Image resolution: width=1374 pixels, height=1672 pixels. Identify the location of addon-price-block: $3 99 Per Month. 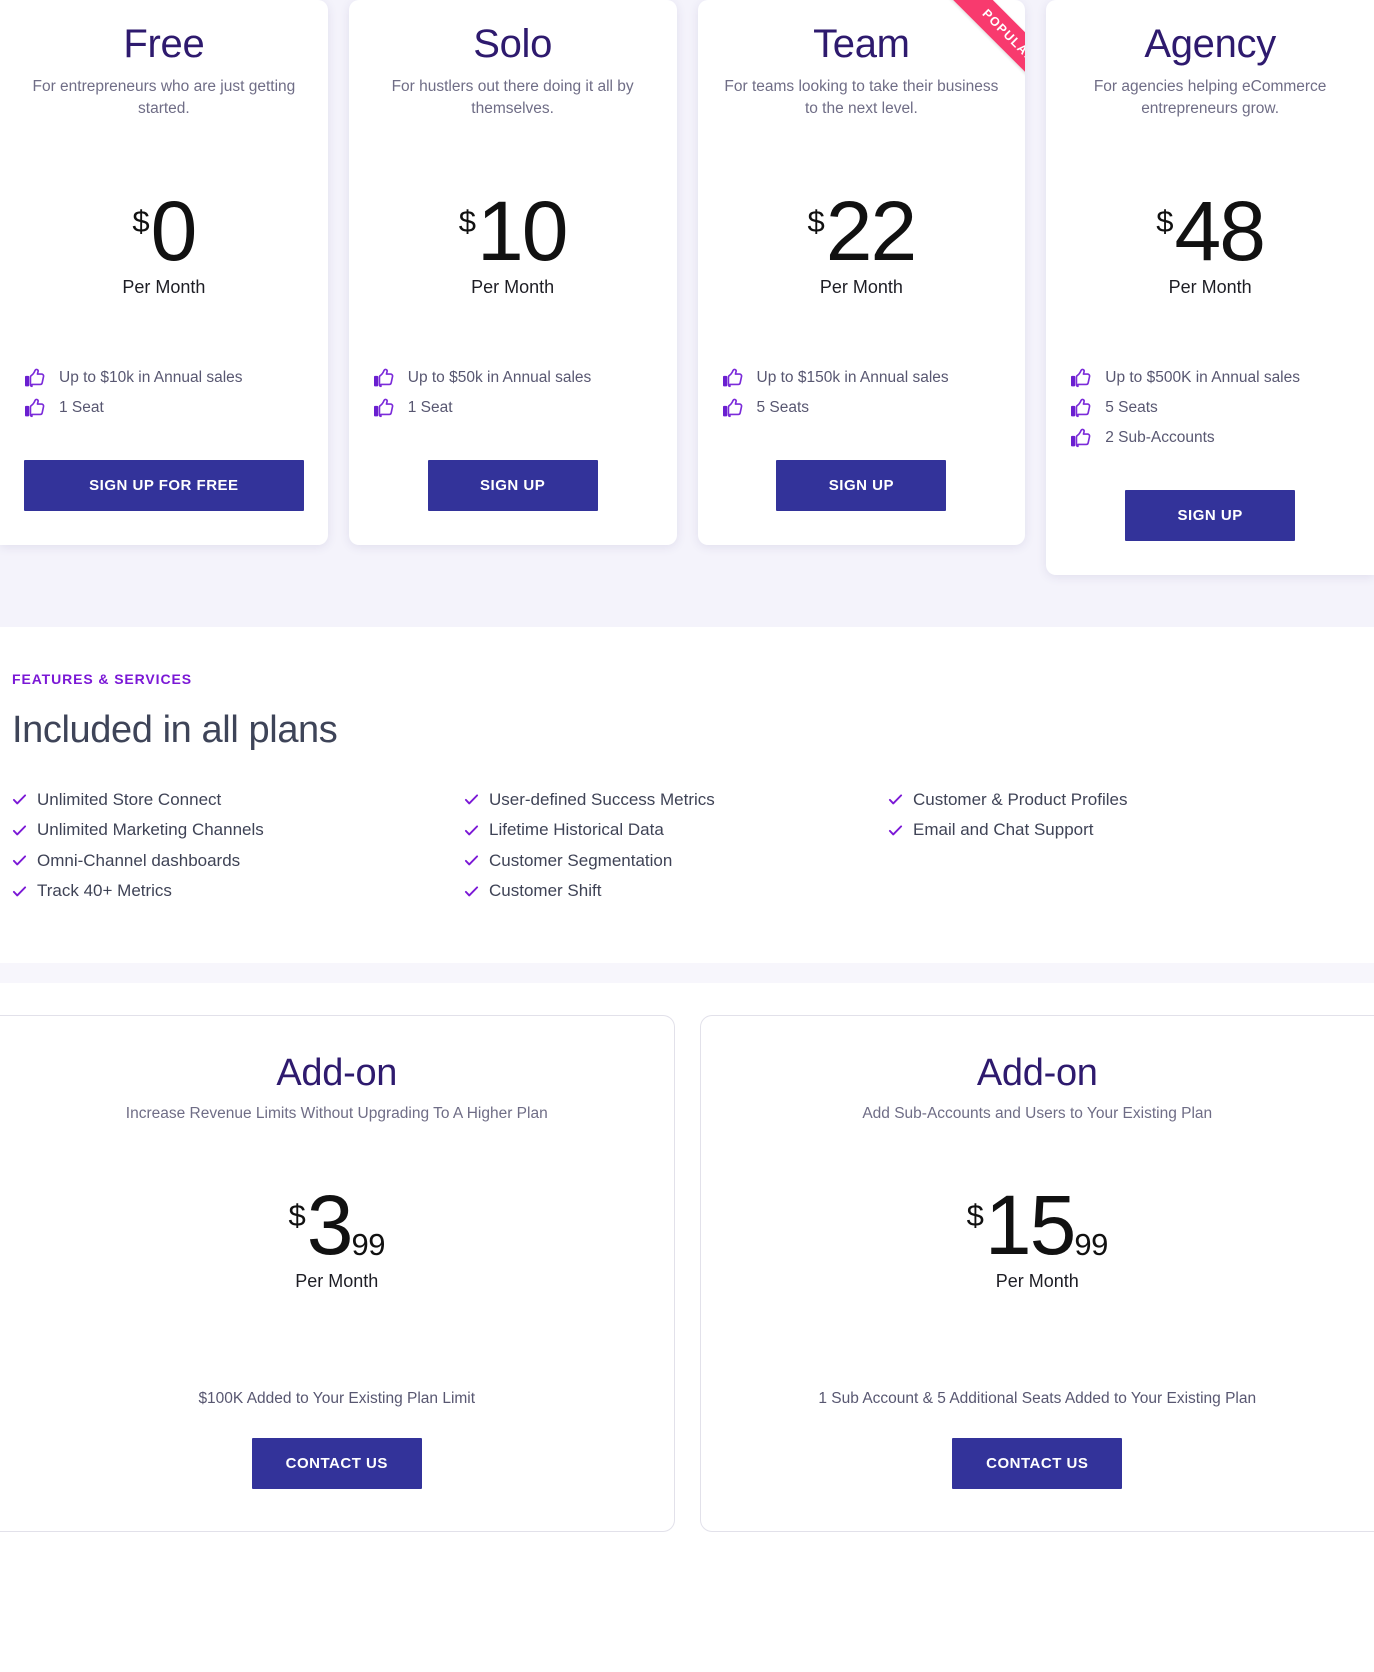
(337, 1237).